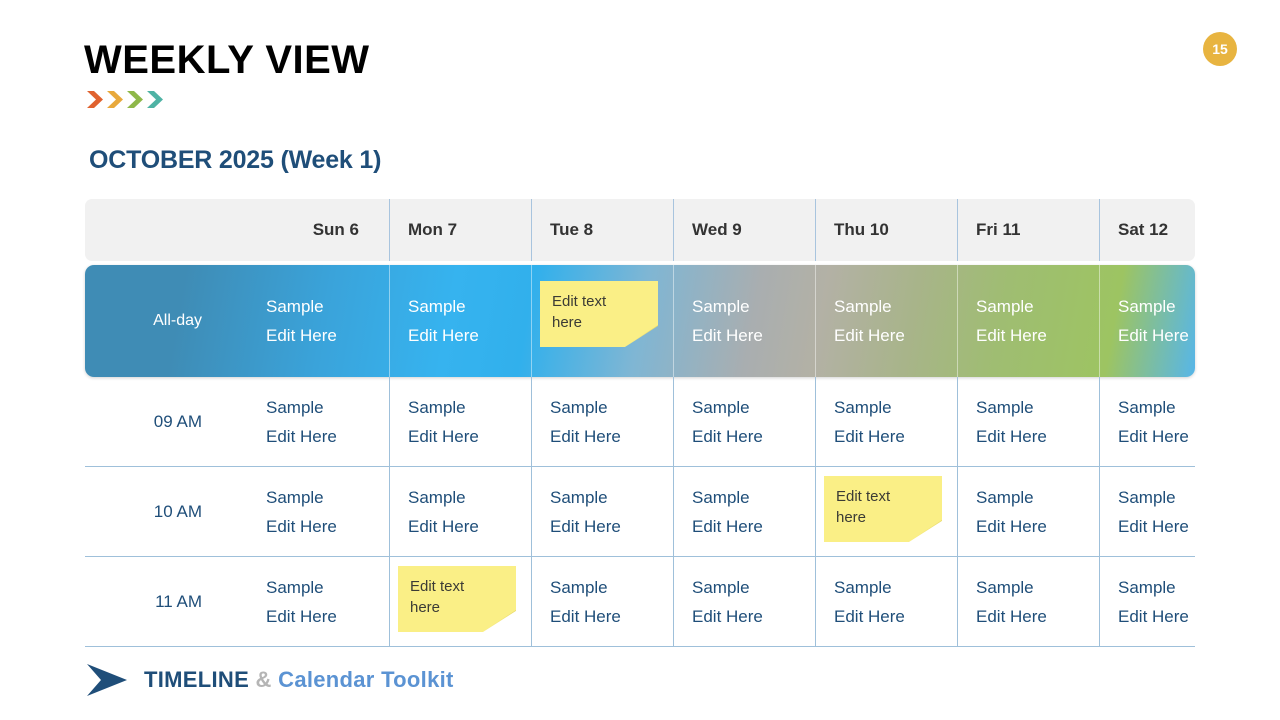  I want to click on calendar-cell-allday-sun: Sample Edit Here, so click(319, 321).